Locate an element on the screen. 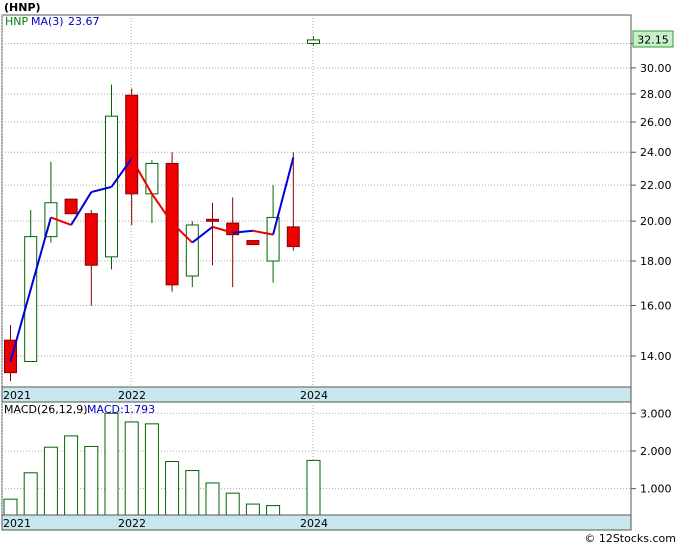 The height and width of the screenshot is (546, 680). ma-period-label: MA(3) is located at coordinates (47, 21).